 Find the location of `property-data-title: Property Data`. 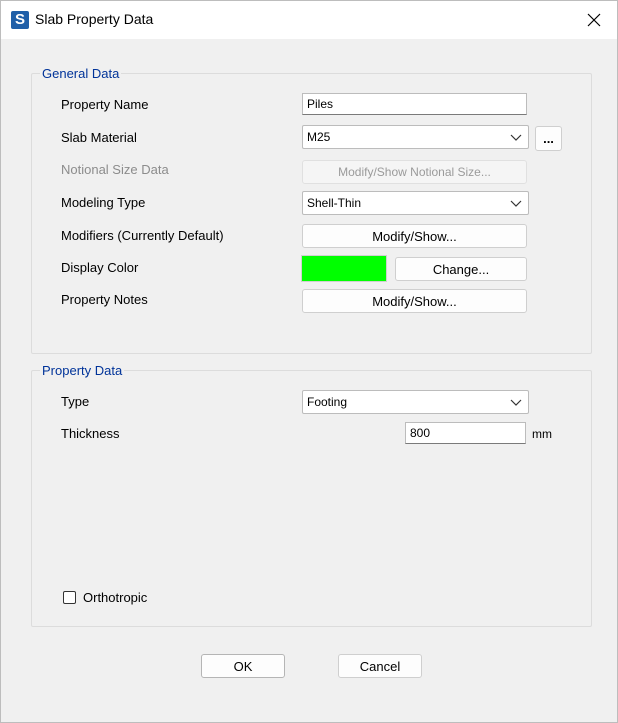

property-data-title: Property Data is located at coordinates (82, 370).